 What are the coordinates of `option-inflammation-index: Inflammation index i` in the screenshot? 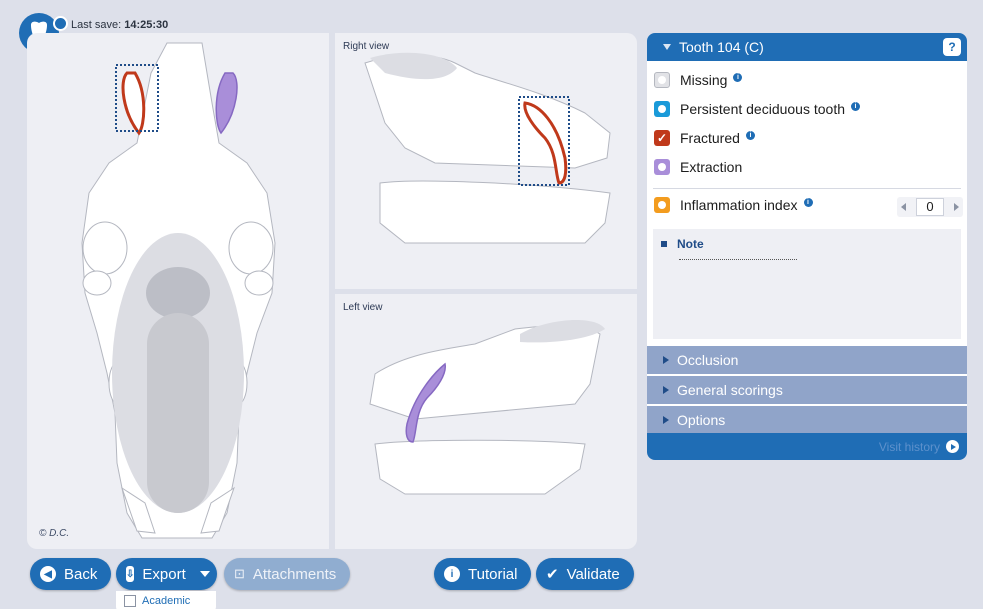 It's located at (733, 205).